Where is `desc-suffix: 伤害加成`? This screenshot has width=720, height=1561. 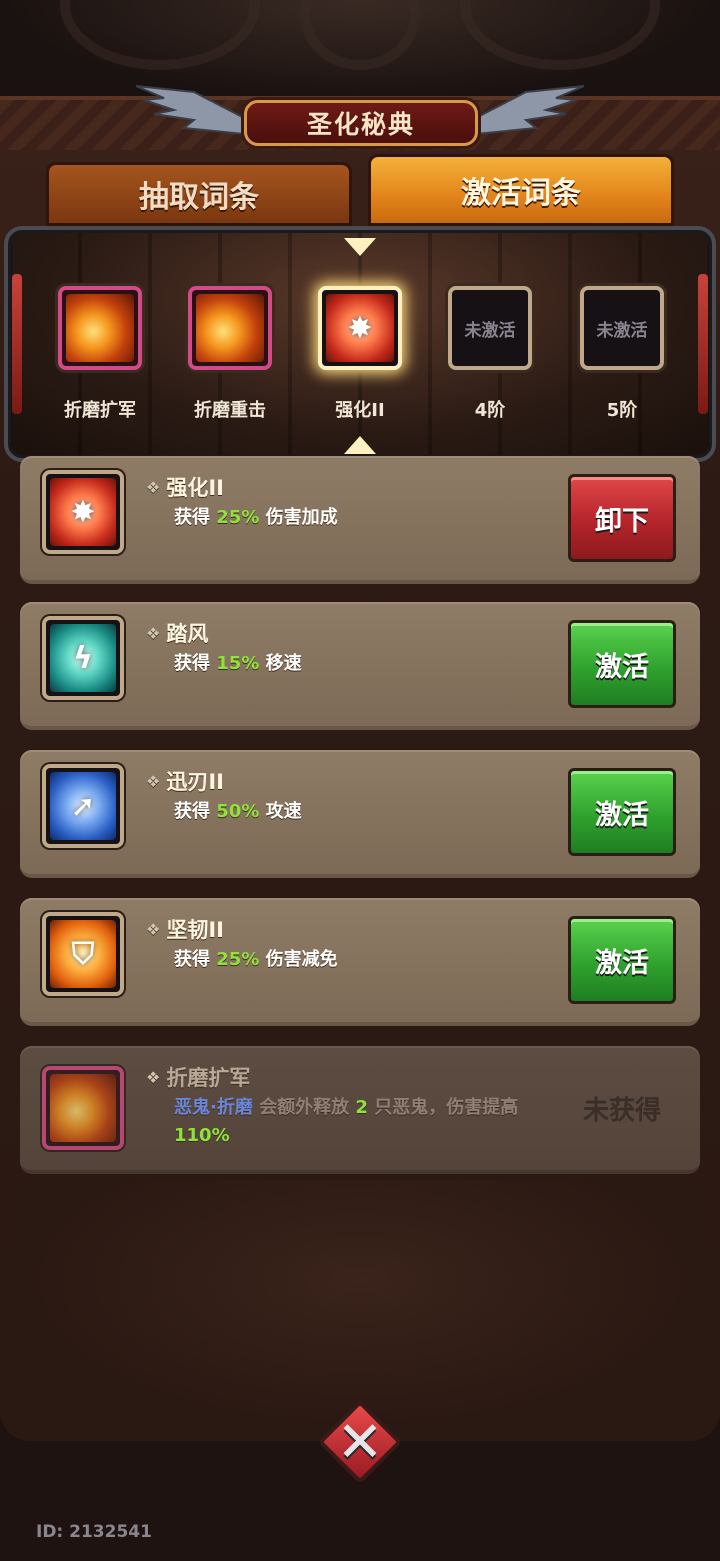
desc-suffix: 伤害加成 is located at coordinates (301, 517).